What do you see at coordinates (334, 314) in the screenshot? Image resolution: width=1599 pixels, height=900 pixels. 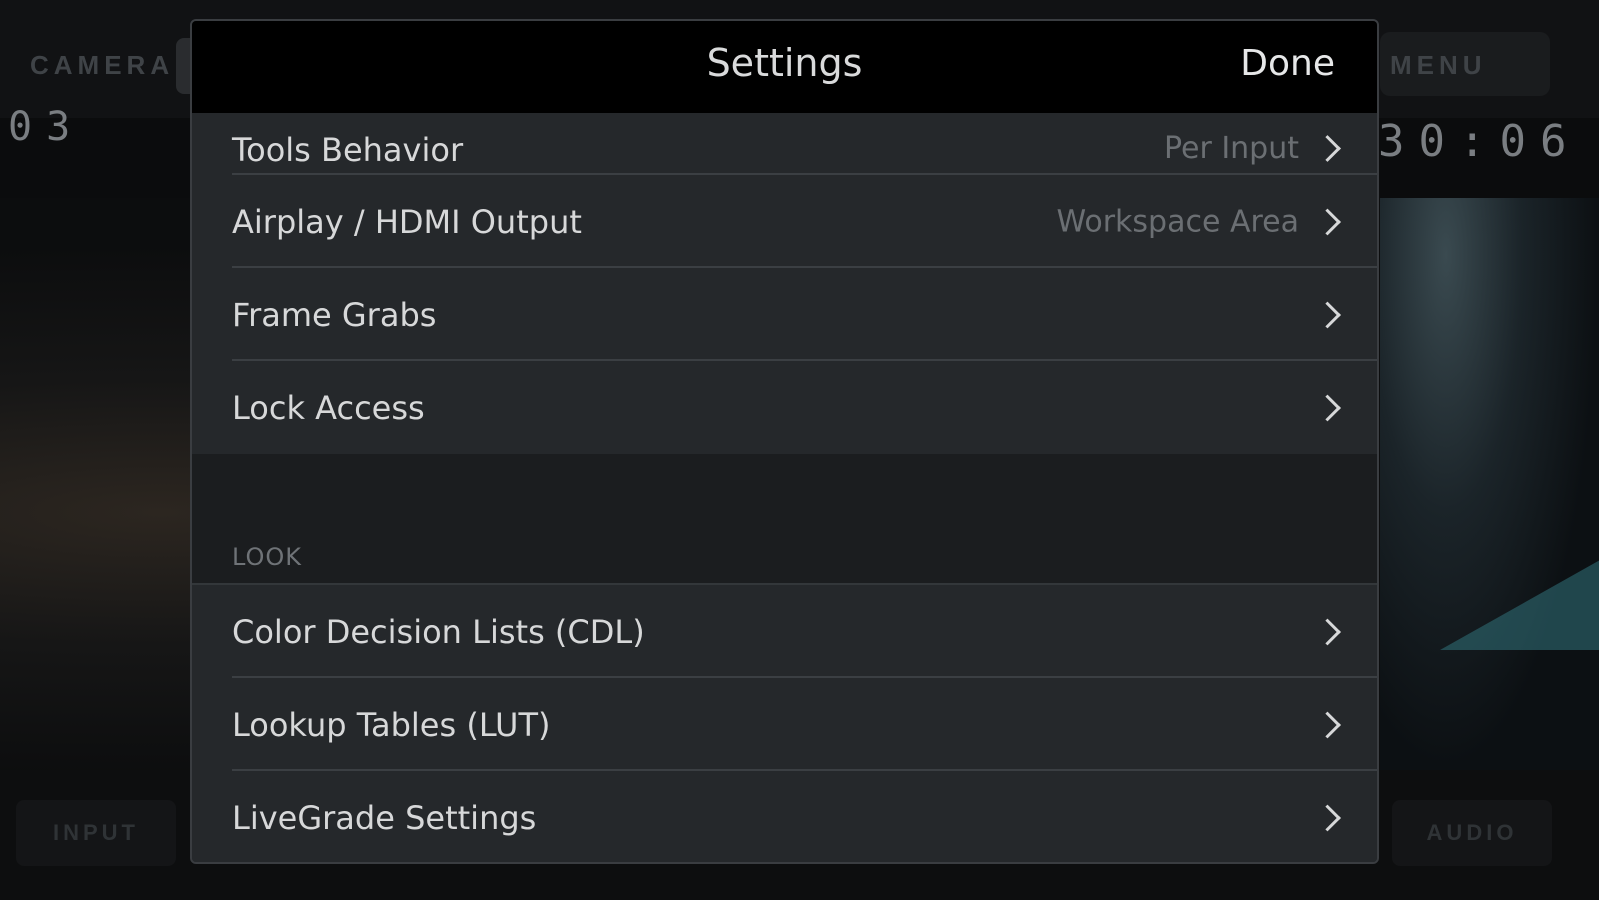 I see `row-label: Frame Grabs` at bounding box center [334, 314].